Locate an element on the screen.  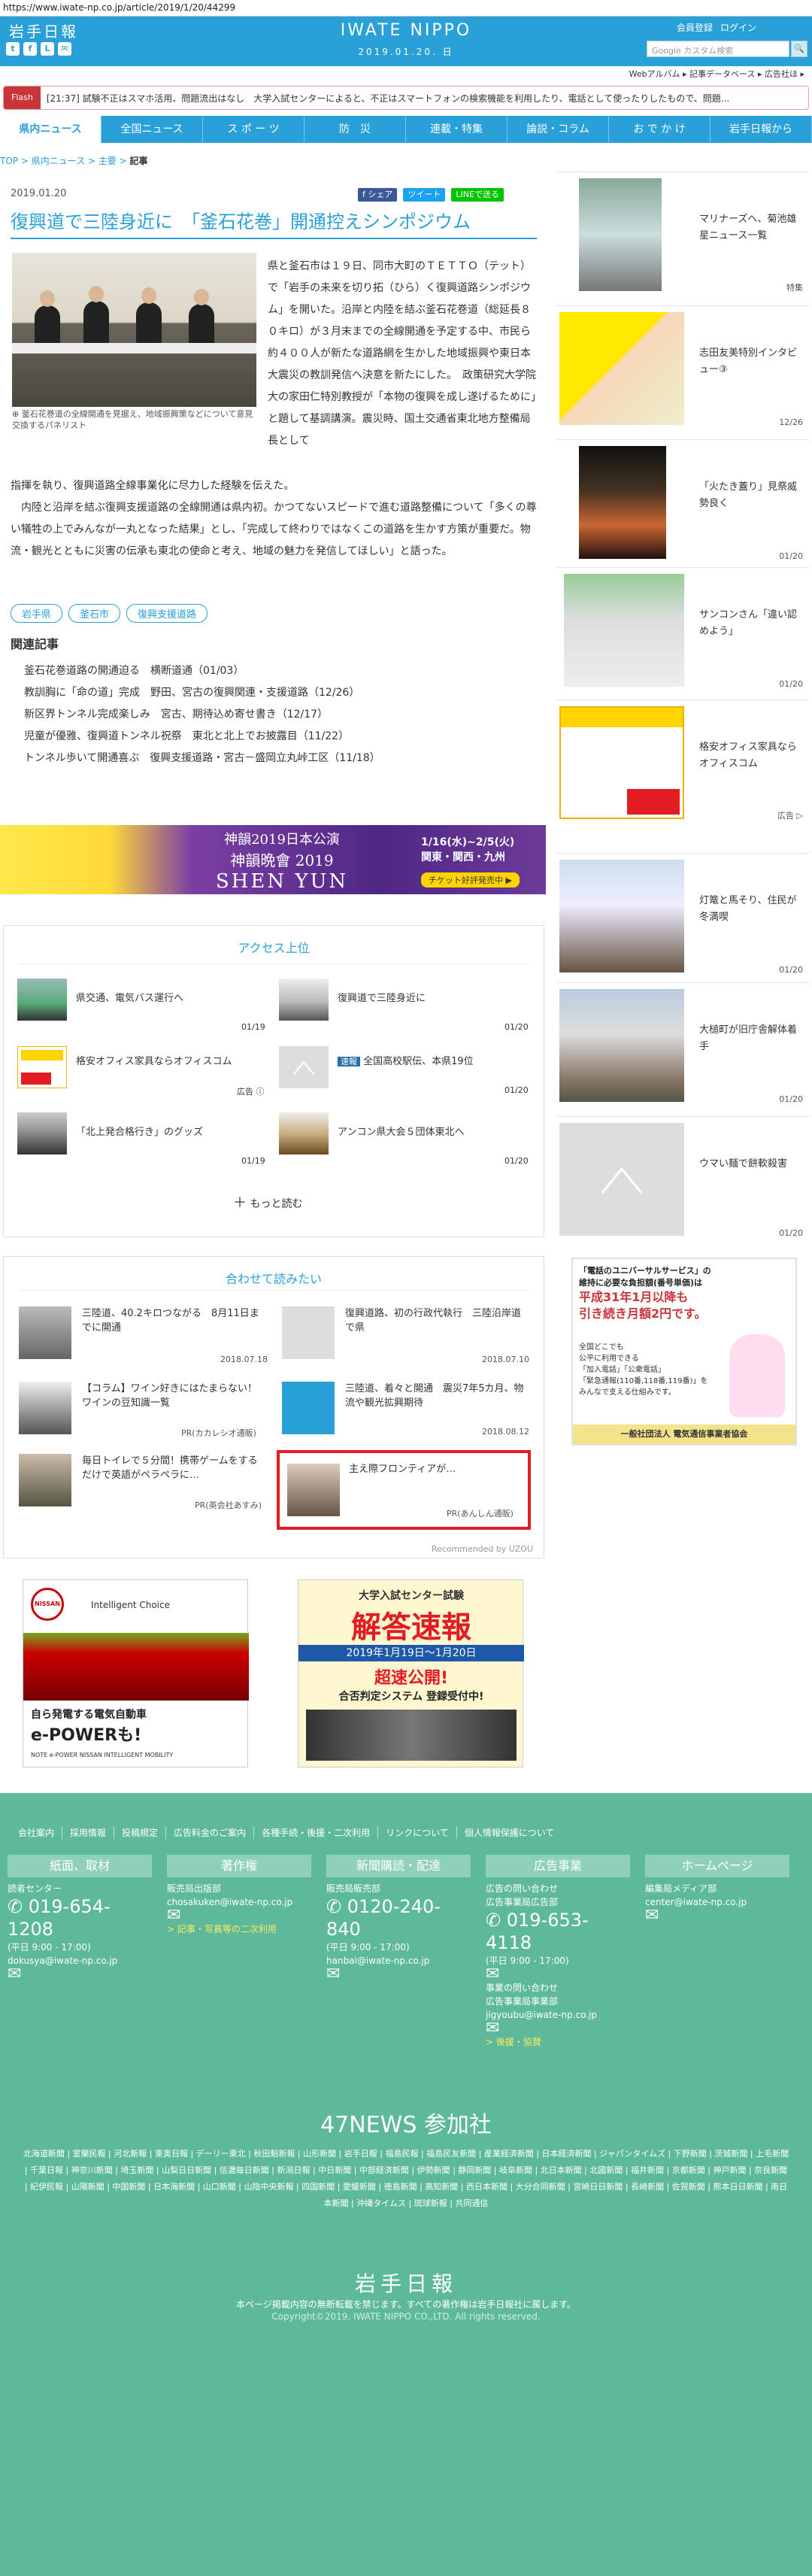
access-item: 復興道で三陸身近に is located at coordinates (432, 999).